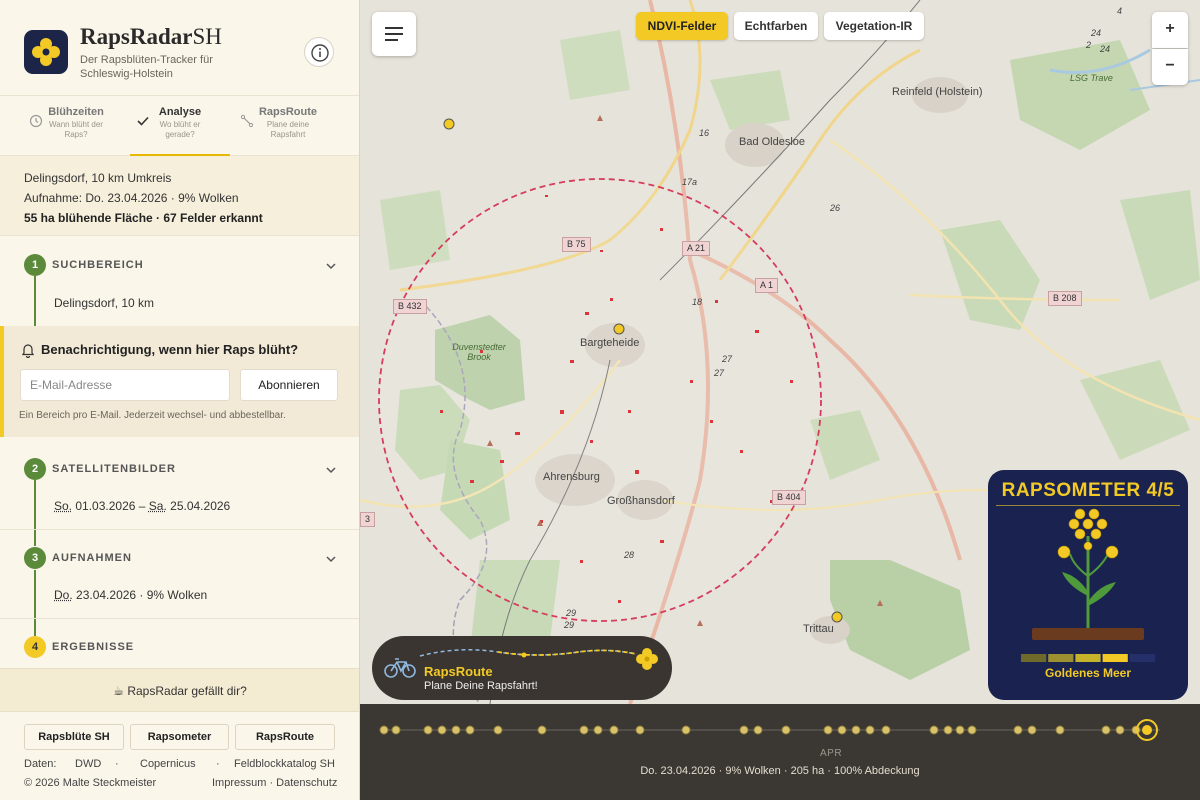  I want to click on summary-capture: Aufnahme: Do. 23.04.2026 · 9% Wolken, so click(131, 198).